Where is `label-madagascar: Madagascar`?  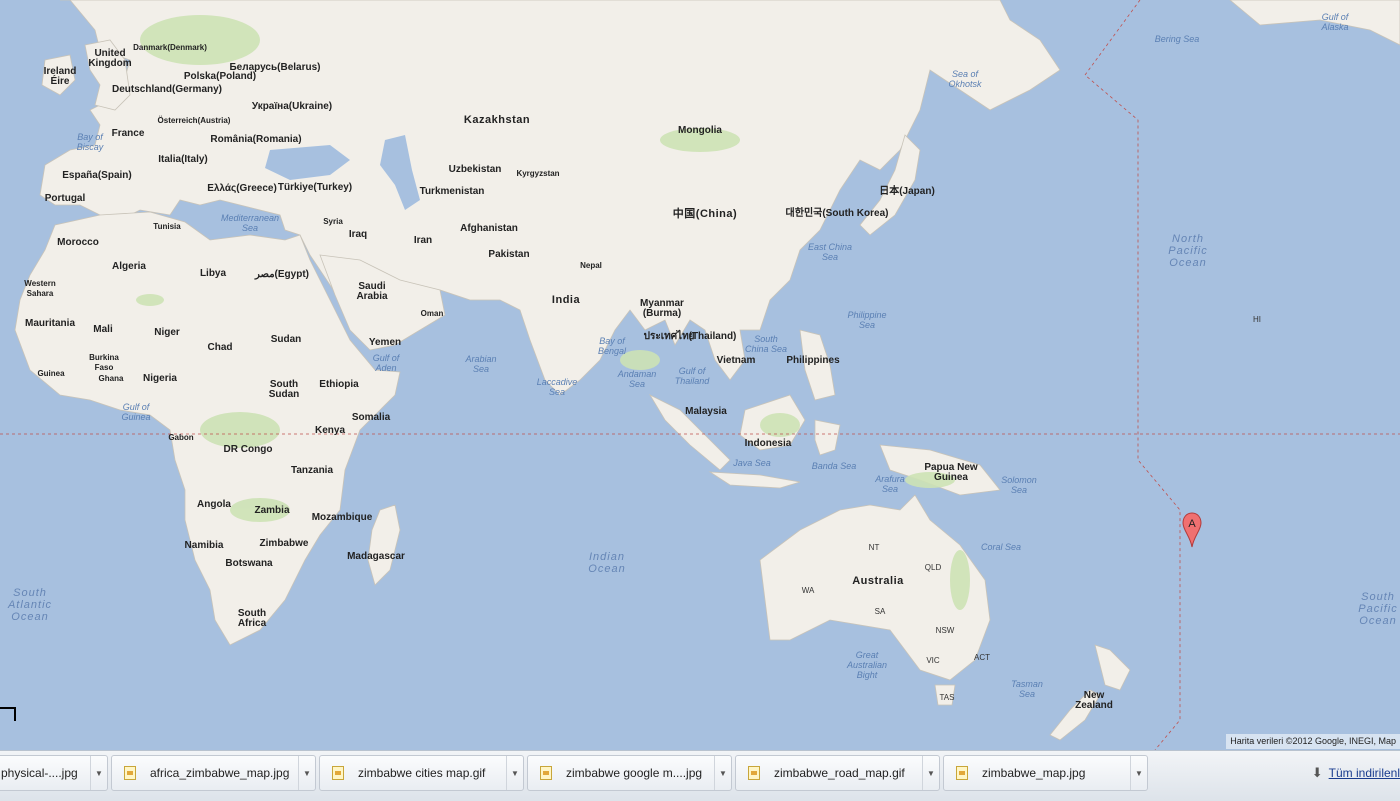 label-madagascar: Madagascar is located at coordinates (376, 556).